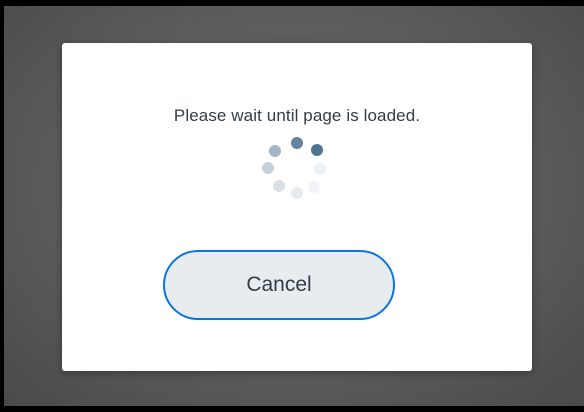 The height and width of the screenshot is (412, 584). I want to click on loading-spinner-icon, so click(294, 168).